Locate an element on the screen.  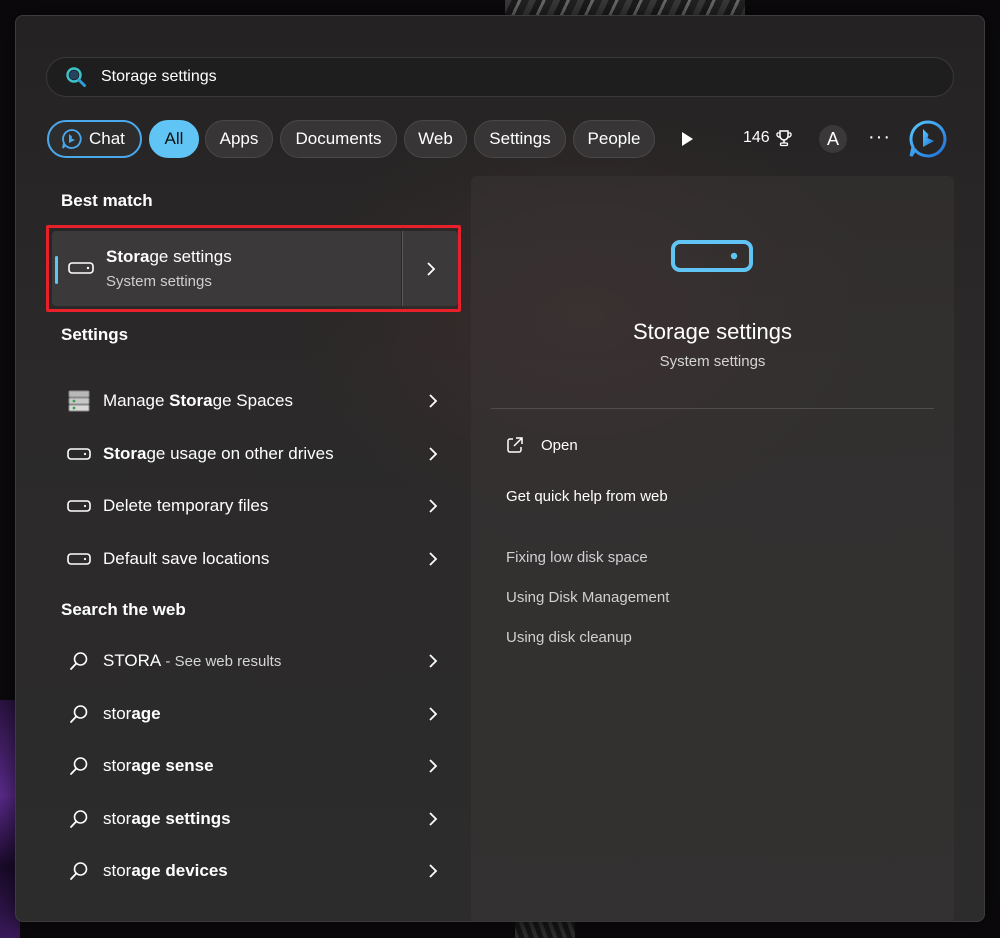
web-result-stora: STORA - See web results is located at coordinates (253, 661).